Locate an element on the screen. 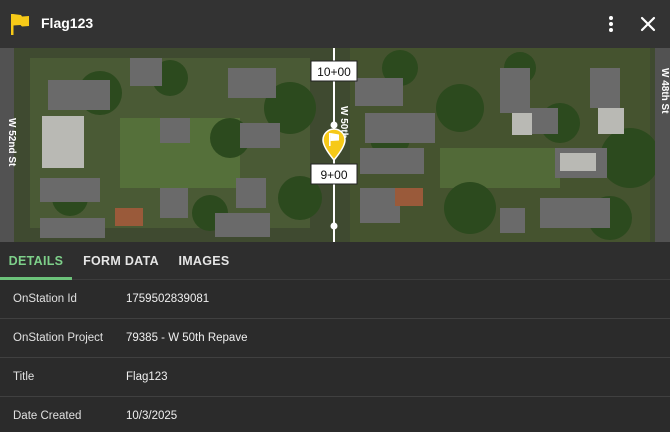 The width and height of the screenshot is (670, 432). station-label-bottom: 9+00 is located at coordinates (333, 175).